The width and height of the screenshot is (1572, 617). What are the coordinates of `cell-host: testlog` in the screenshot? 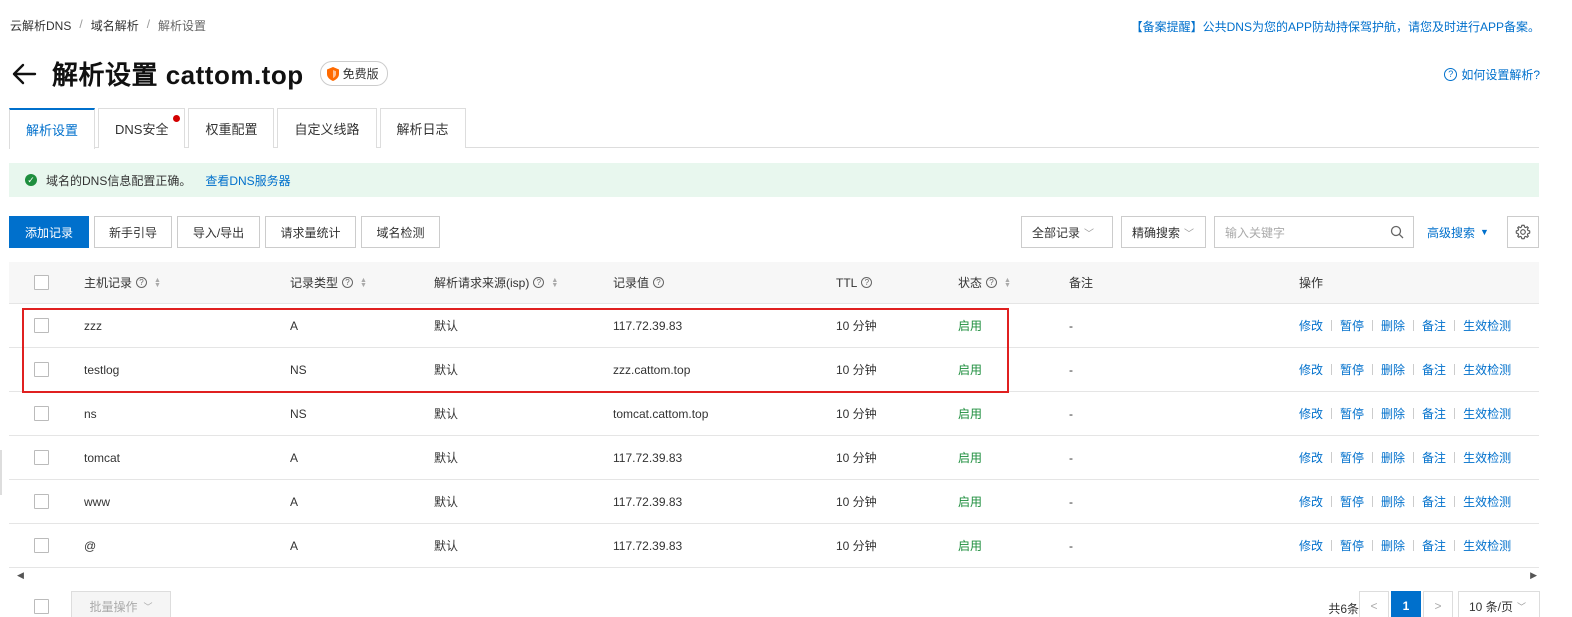 It's located at (102, 369).